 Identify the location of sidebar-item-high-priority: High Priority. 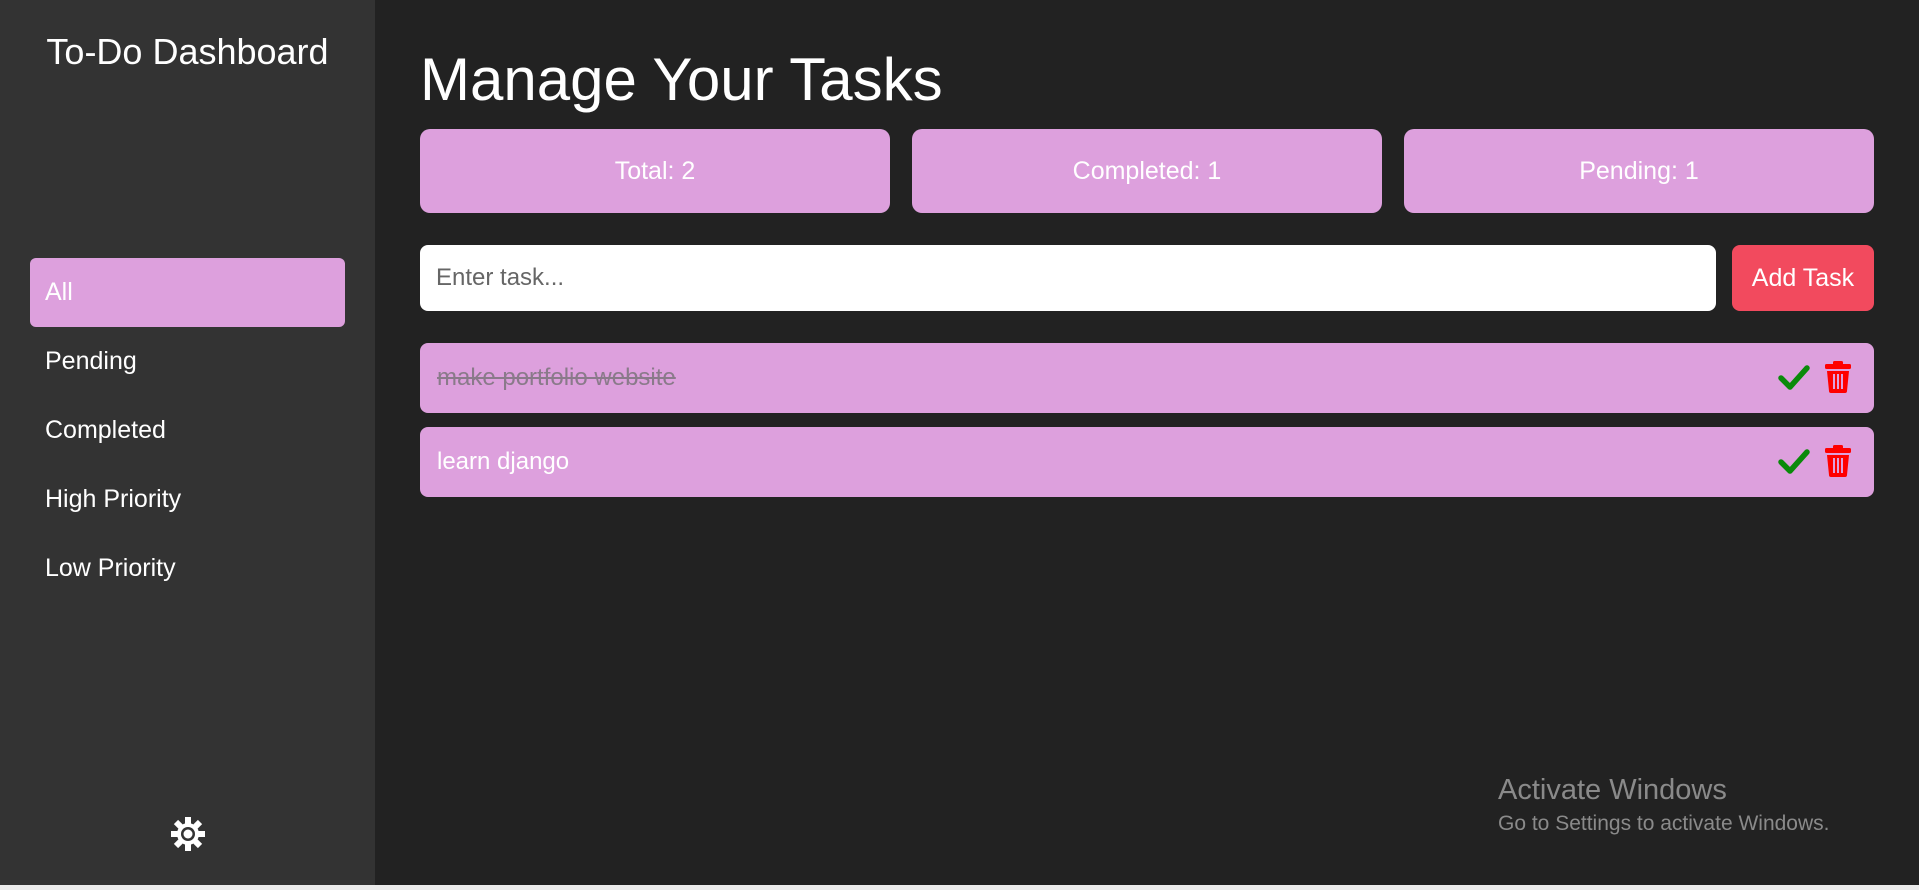
(187, 499).